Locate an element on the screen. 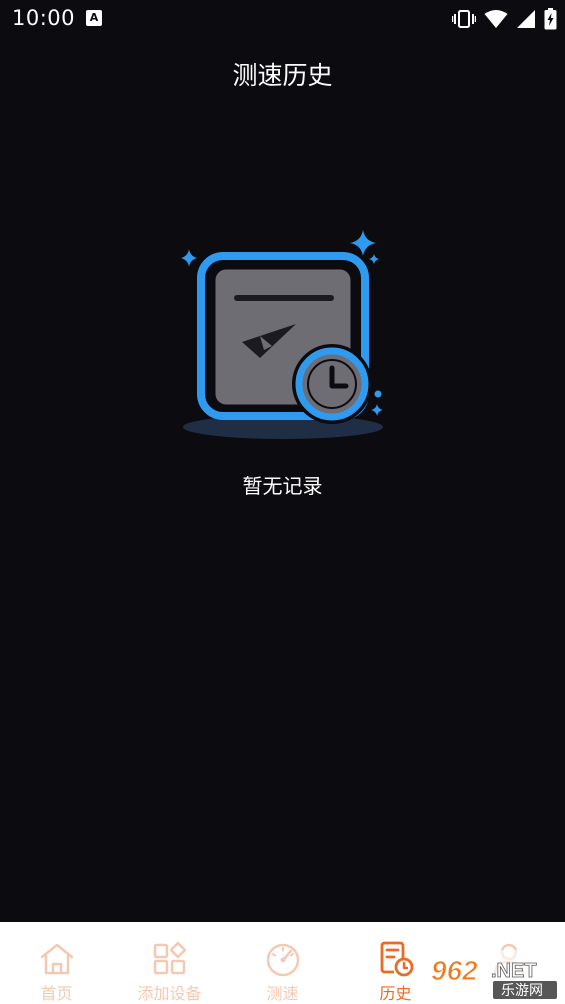 Image resolution: width=565 pixels, height=1004 pixels. tab-profile is located at coordinates (508, 963).